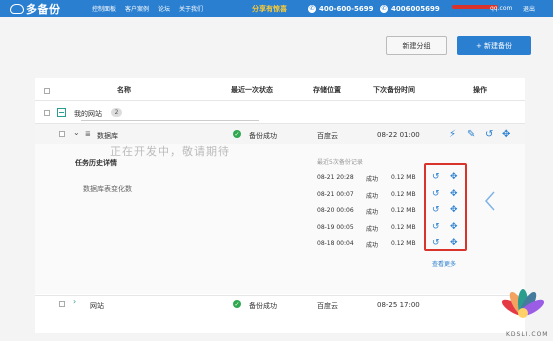 This screenshot has width=553, height=341. What do you see at coordinates (506, 135) in the screenshot?
I see `move-icon: ✥` at bounding box center [506, 135].